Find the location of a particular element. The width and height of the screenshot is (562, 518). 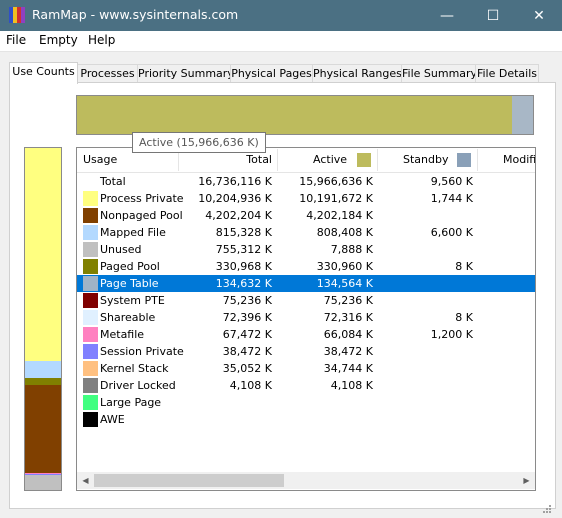

cell-total: 72,396 K is located at coordinates (247, 317).